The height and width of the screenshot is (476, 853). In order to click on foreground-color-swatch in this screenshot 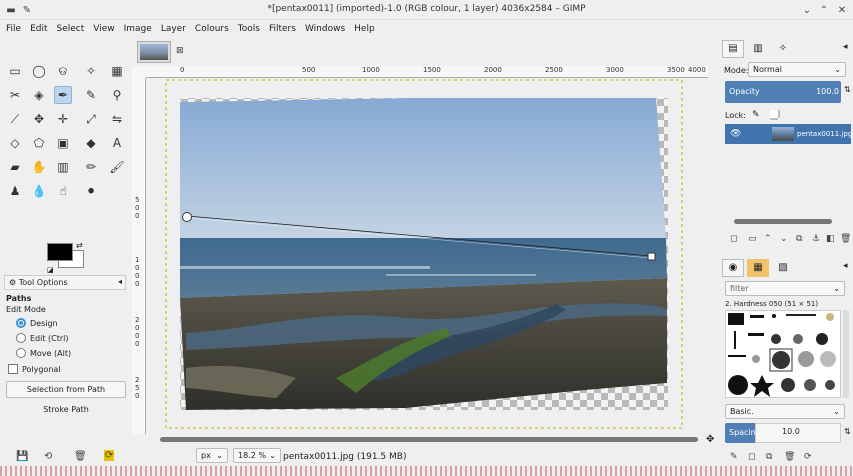, I will do `click(60, 252)`.